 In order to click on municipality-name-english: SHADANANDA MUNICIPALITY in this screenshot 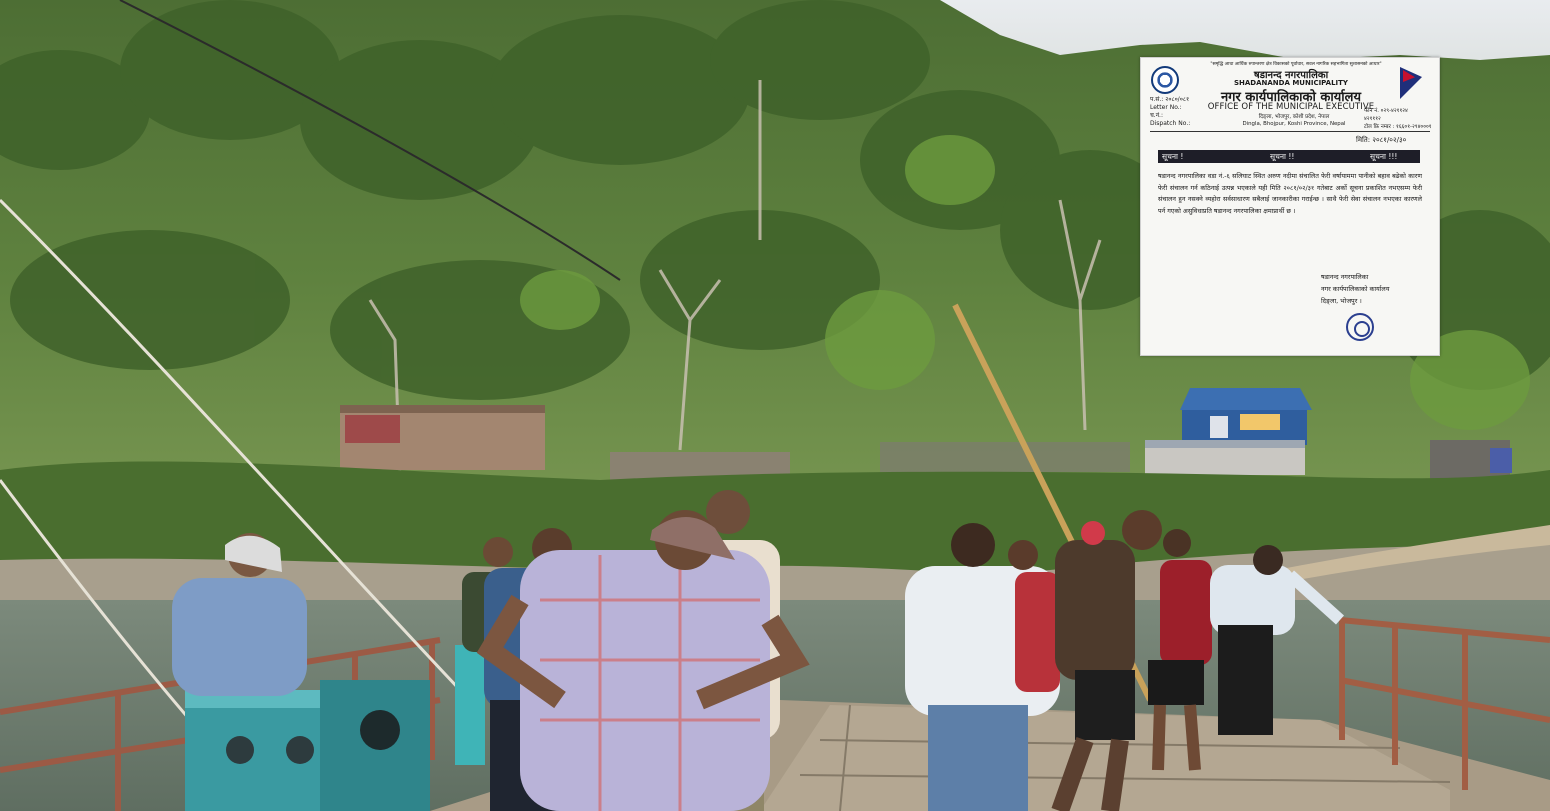, I will do `click(1290, 83)`.